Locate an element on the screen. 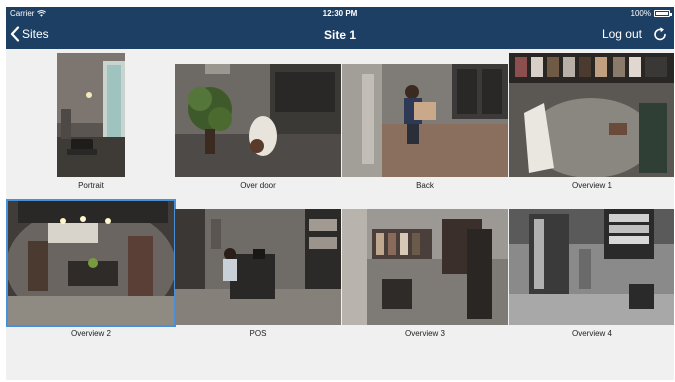 The height and width of the screenshot is (382, 675). status-time: 12:30 PM is located at coordinates (340, 13).